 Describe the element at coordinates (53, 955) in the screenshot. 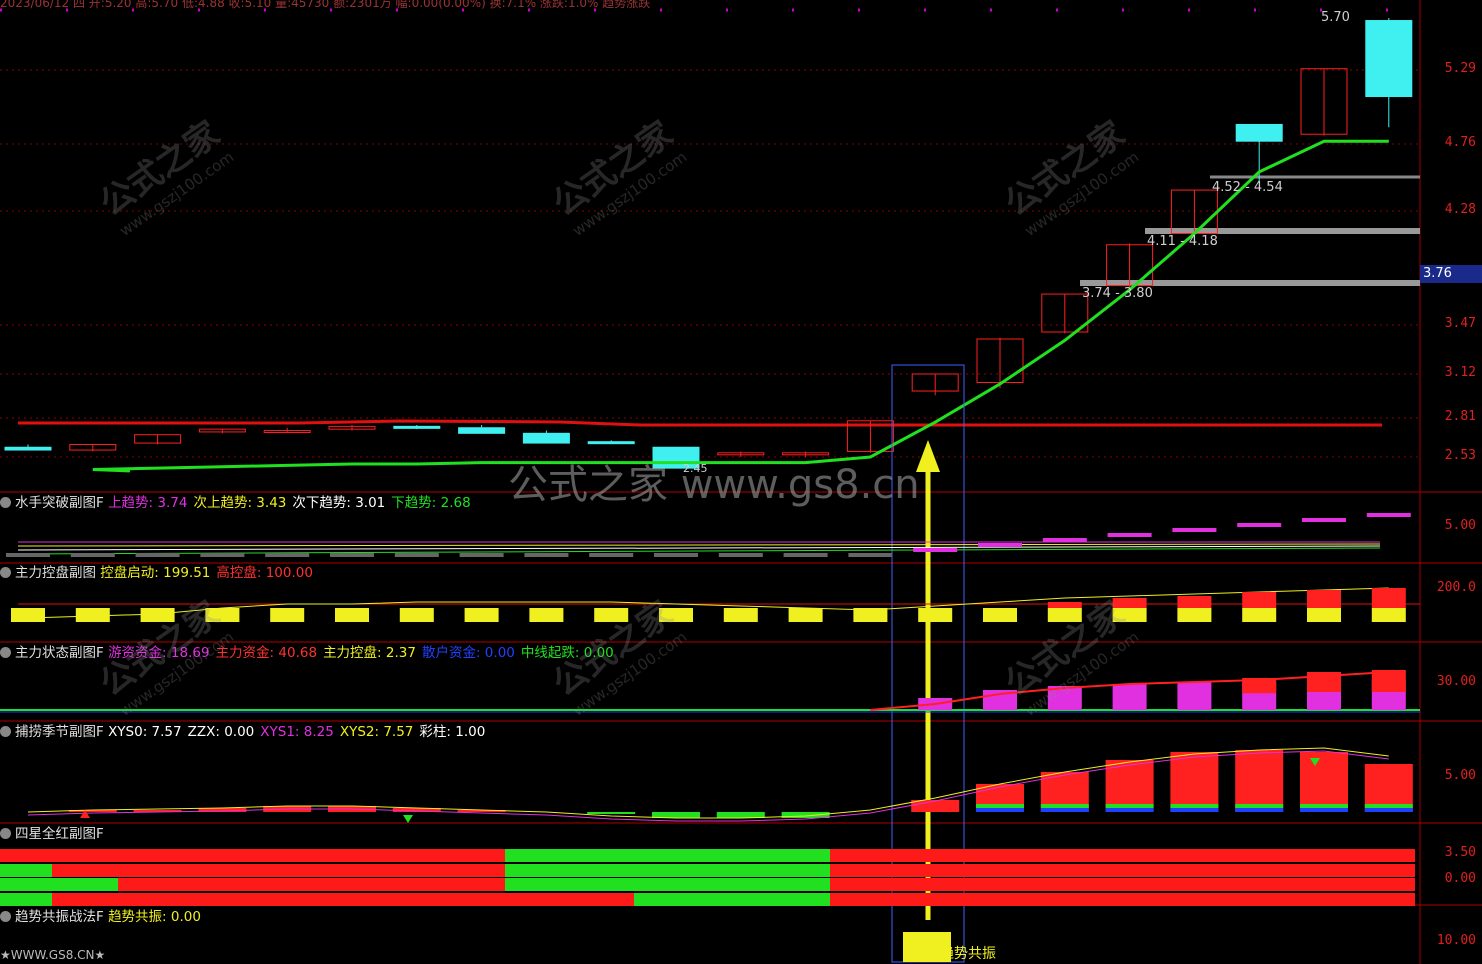

I see `footer-url: ★WWW.GS8.CN★` at that location.